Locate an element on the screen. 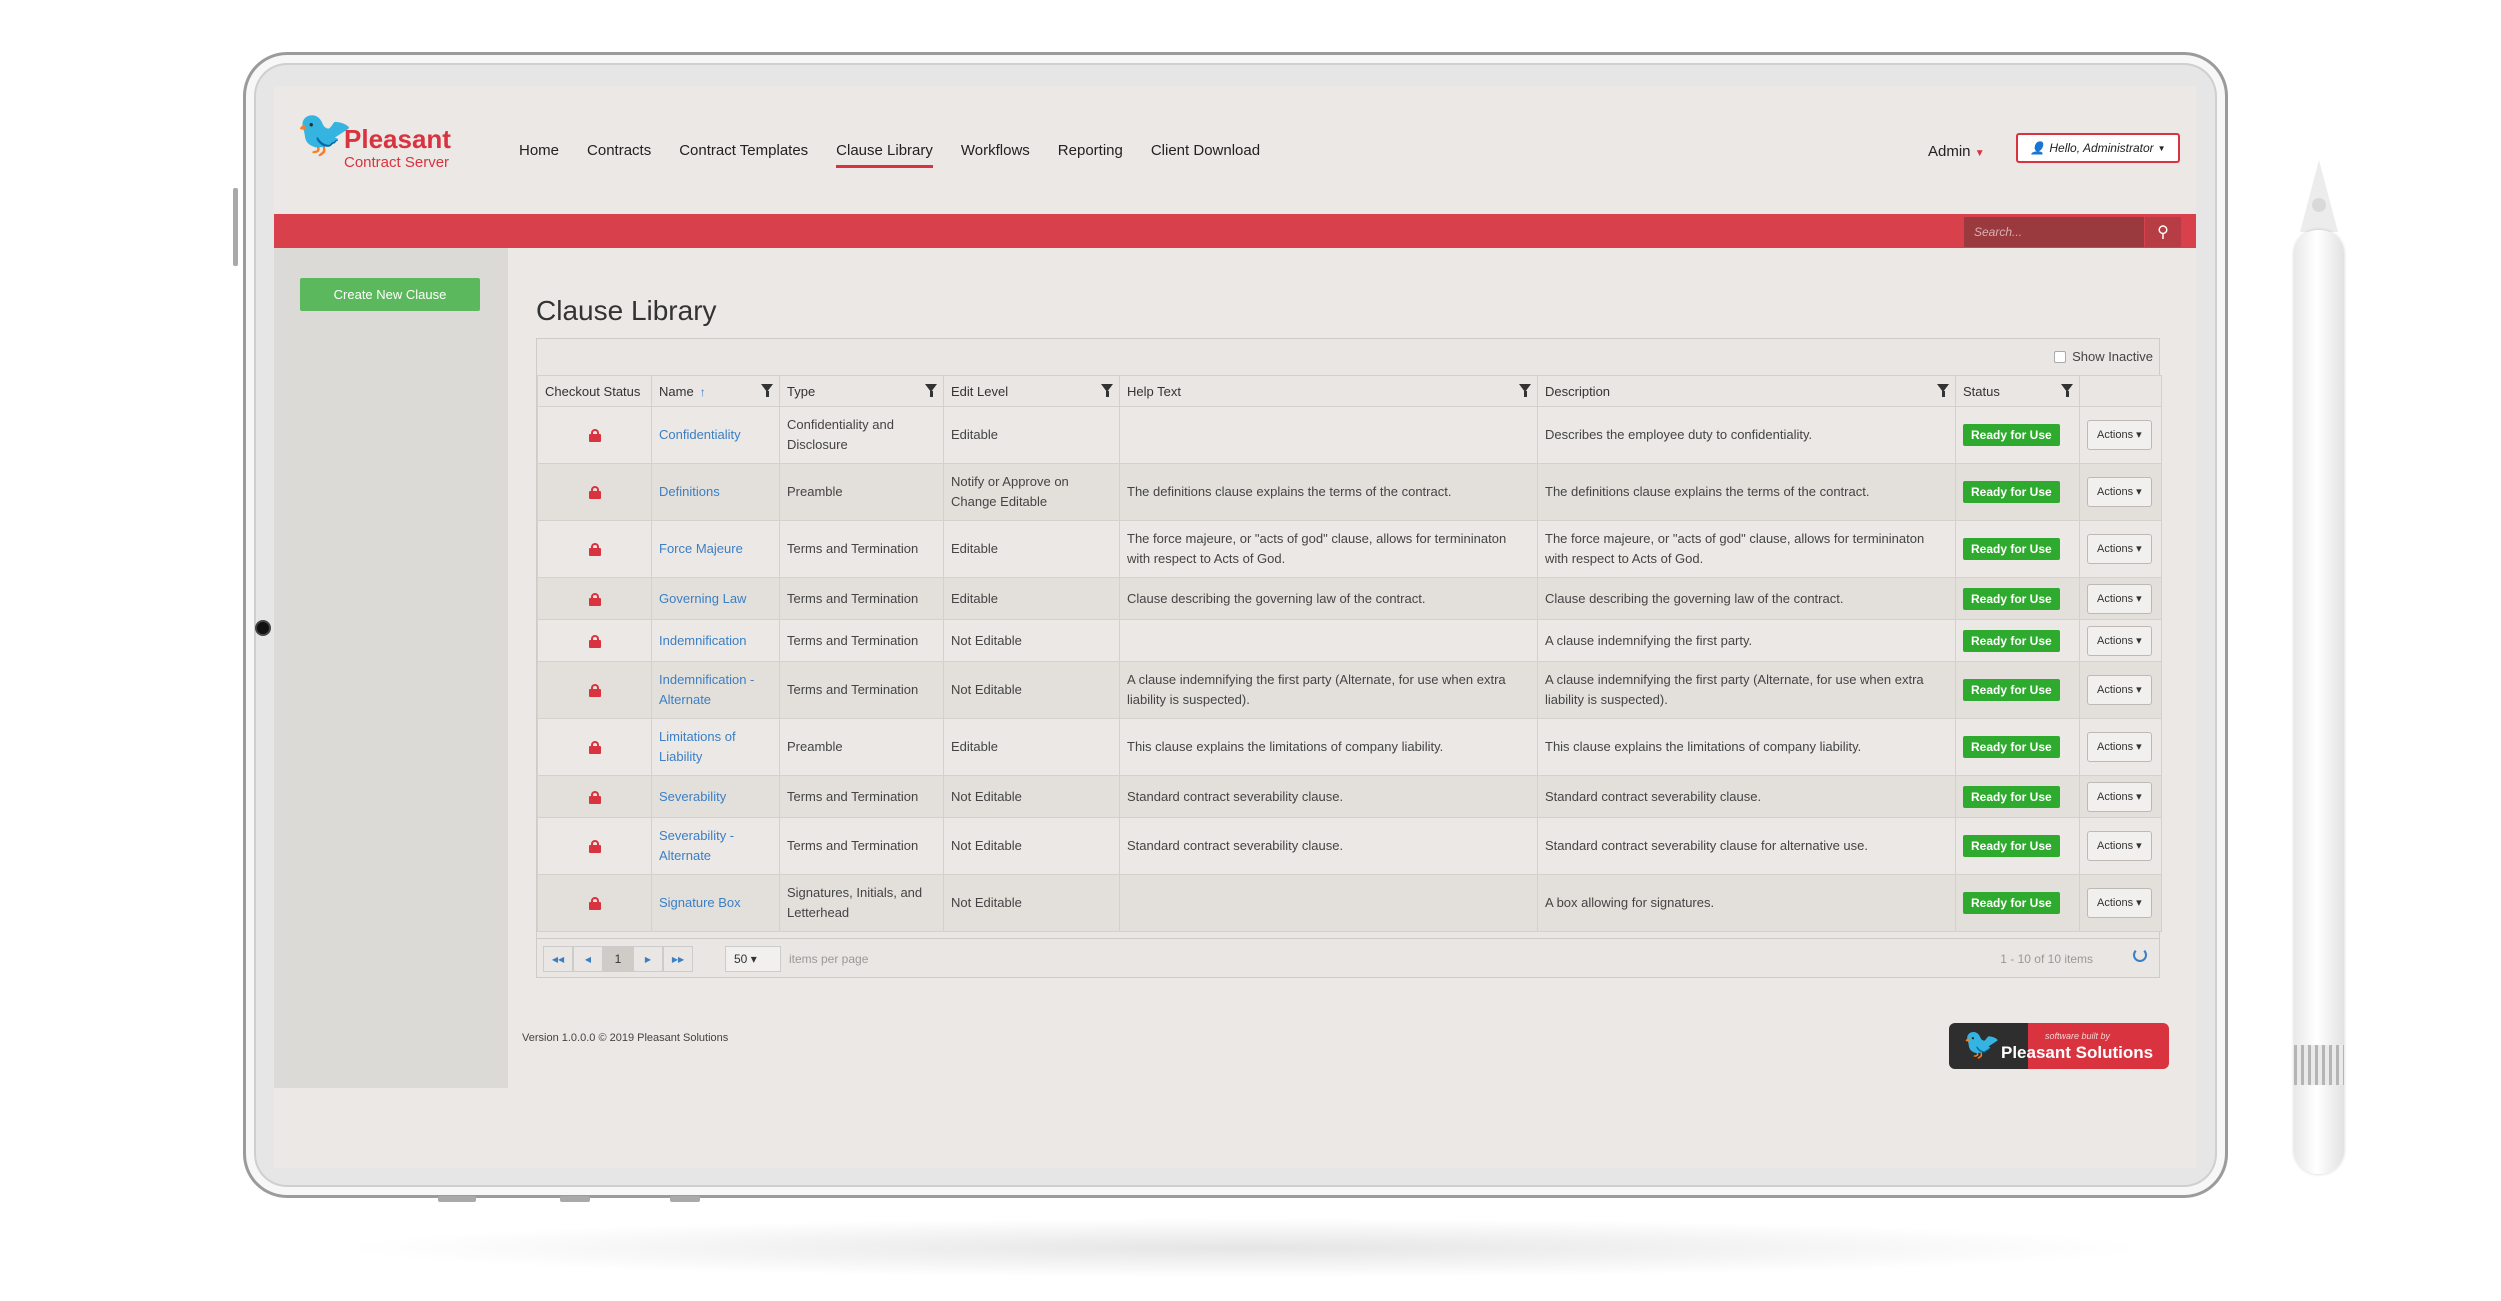  clause-name-link: Indemnification - Alternate is located at coordinates (706, 689).